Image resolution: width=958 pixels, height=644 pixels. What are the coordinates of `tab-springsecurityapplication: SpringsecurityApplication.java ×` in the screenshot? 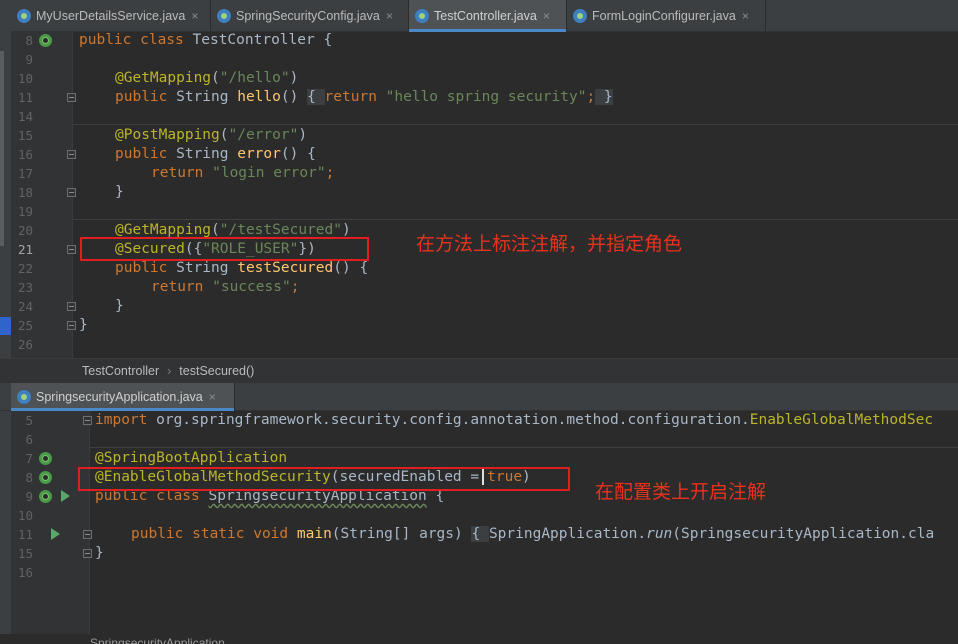 It's located at (123, 397).